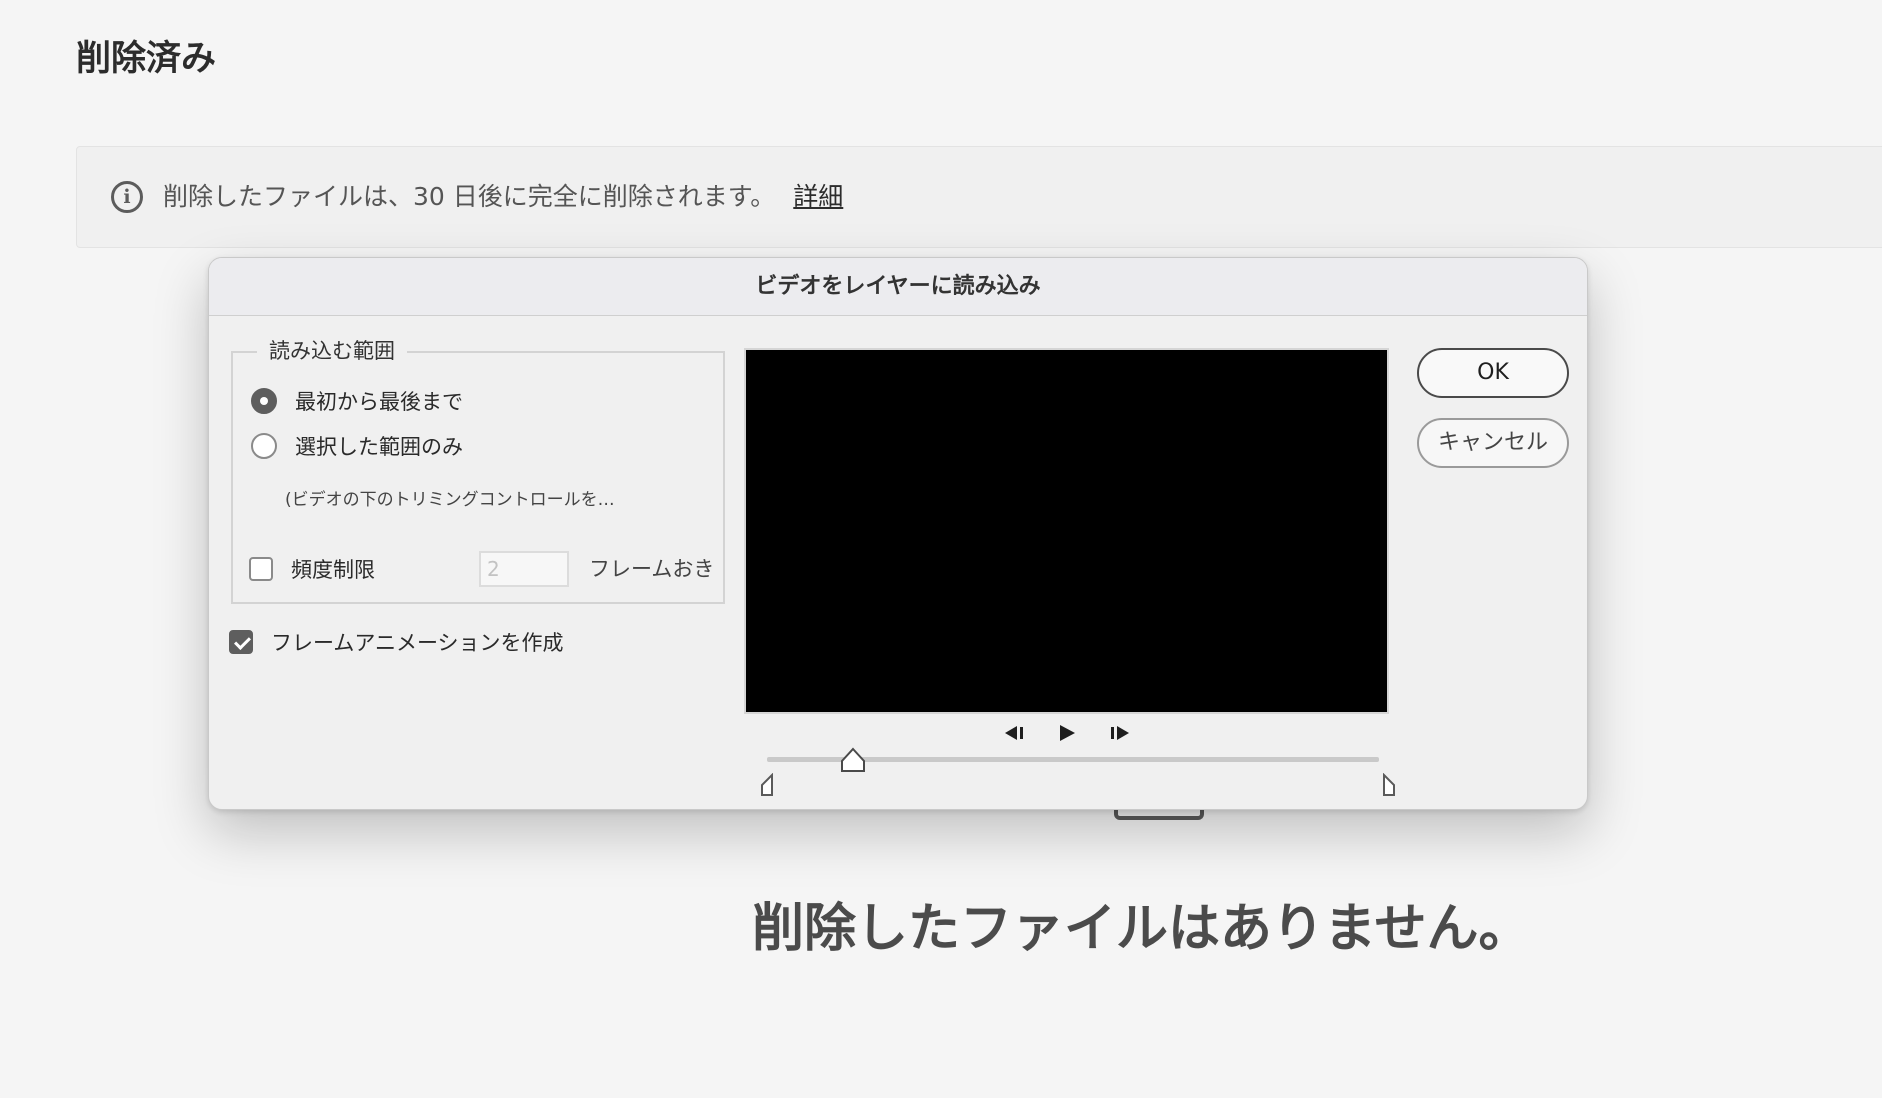 Image resolution: width=1882 pixels, height=1098 pixels. Describe the element at coordinates (1119, 733) in the screenshot. I see `step-forward-icon` at that location.